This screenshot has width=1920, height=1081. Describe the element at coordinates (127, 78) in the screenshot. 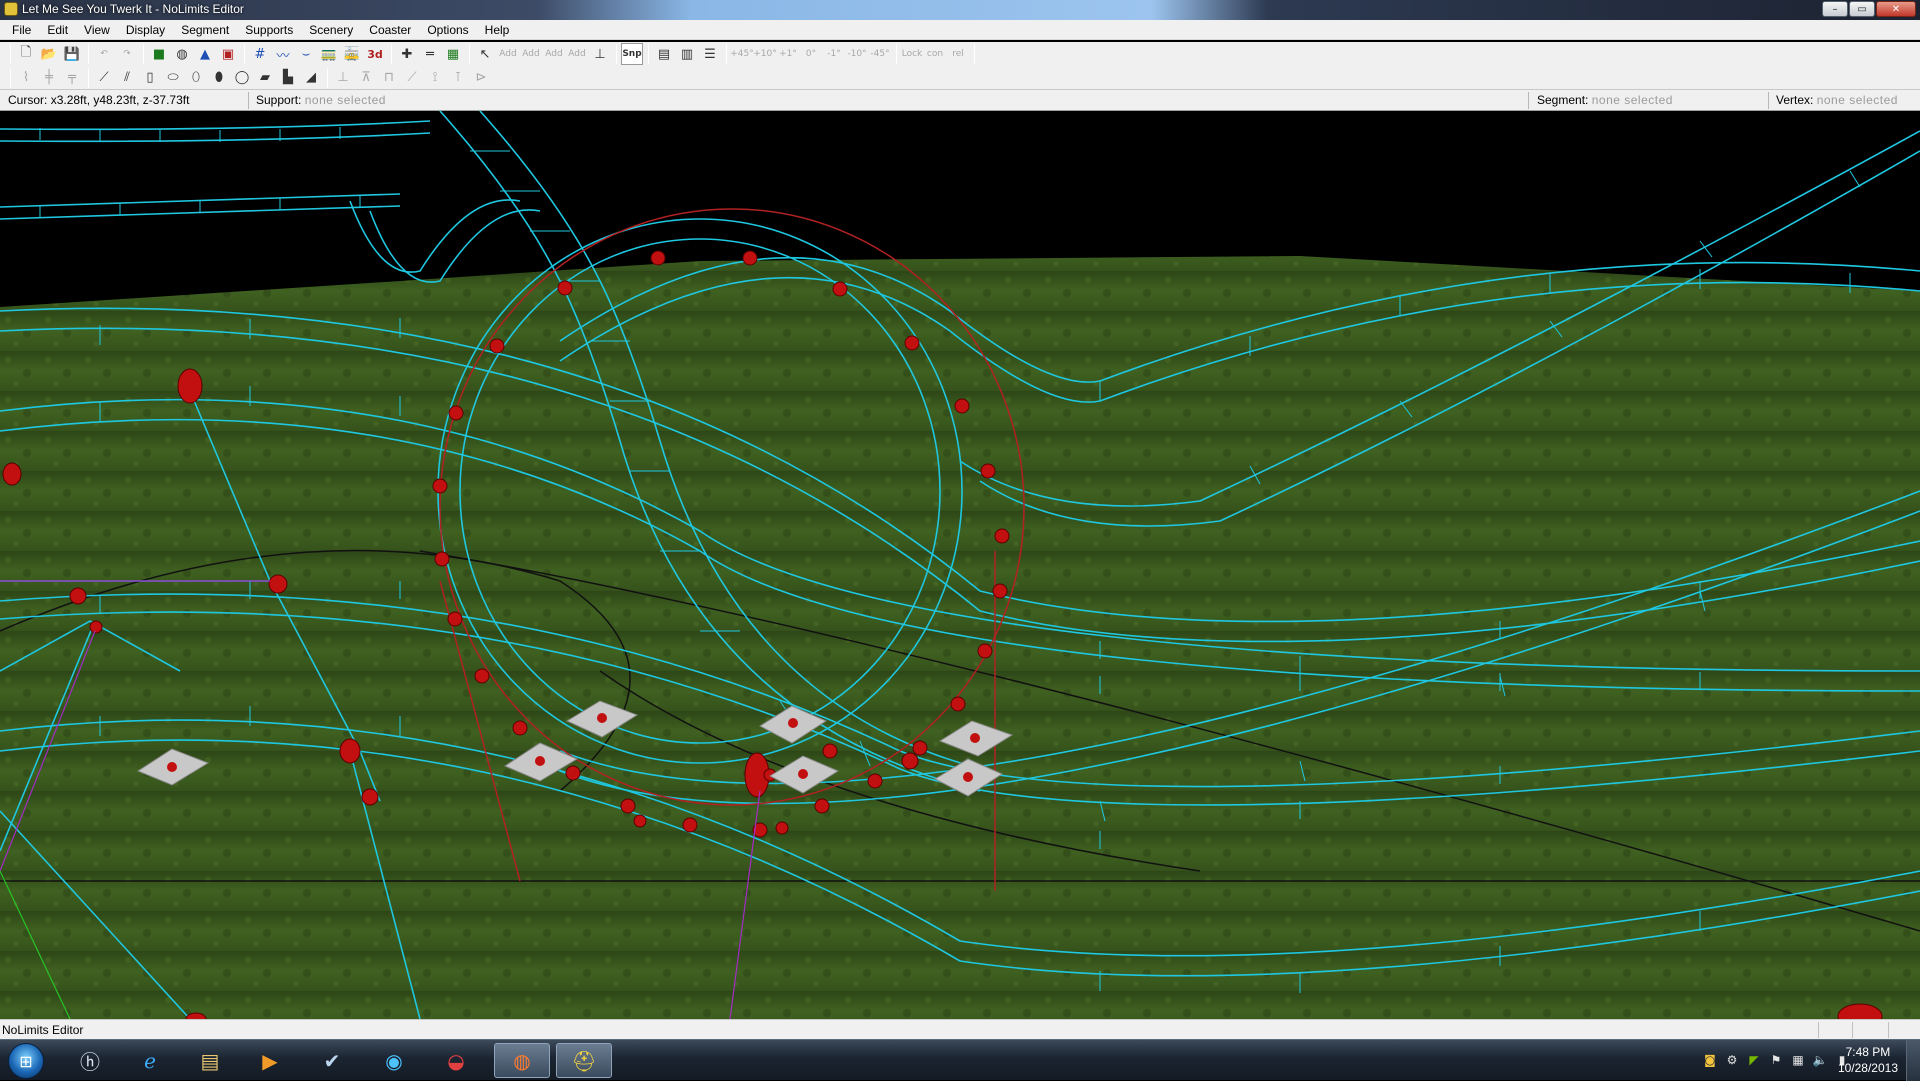

I see `double-beam-tool-icon: ⫽` at that location.